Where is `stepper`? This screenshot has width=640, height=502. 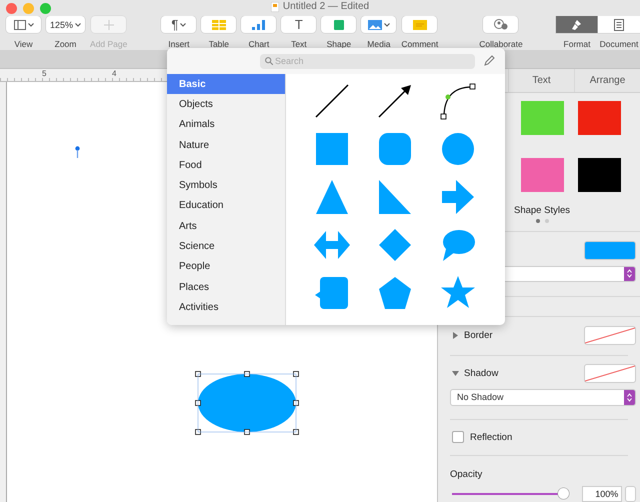 stepper is located at coordinates (630, 494).